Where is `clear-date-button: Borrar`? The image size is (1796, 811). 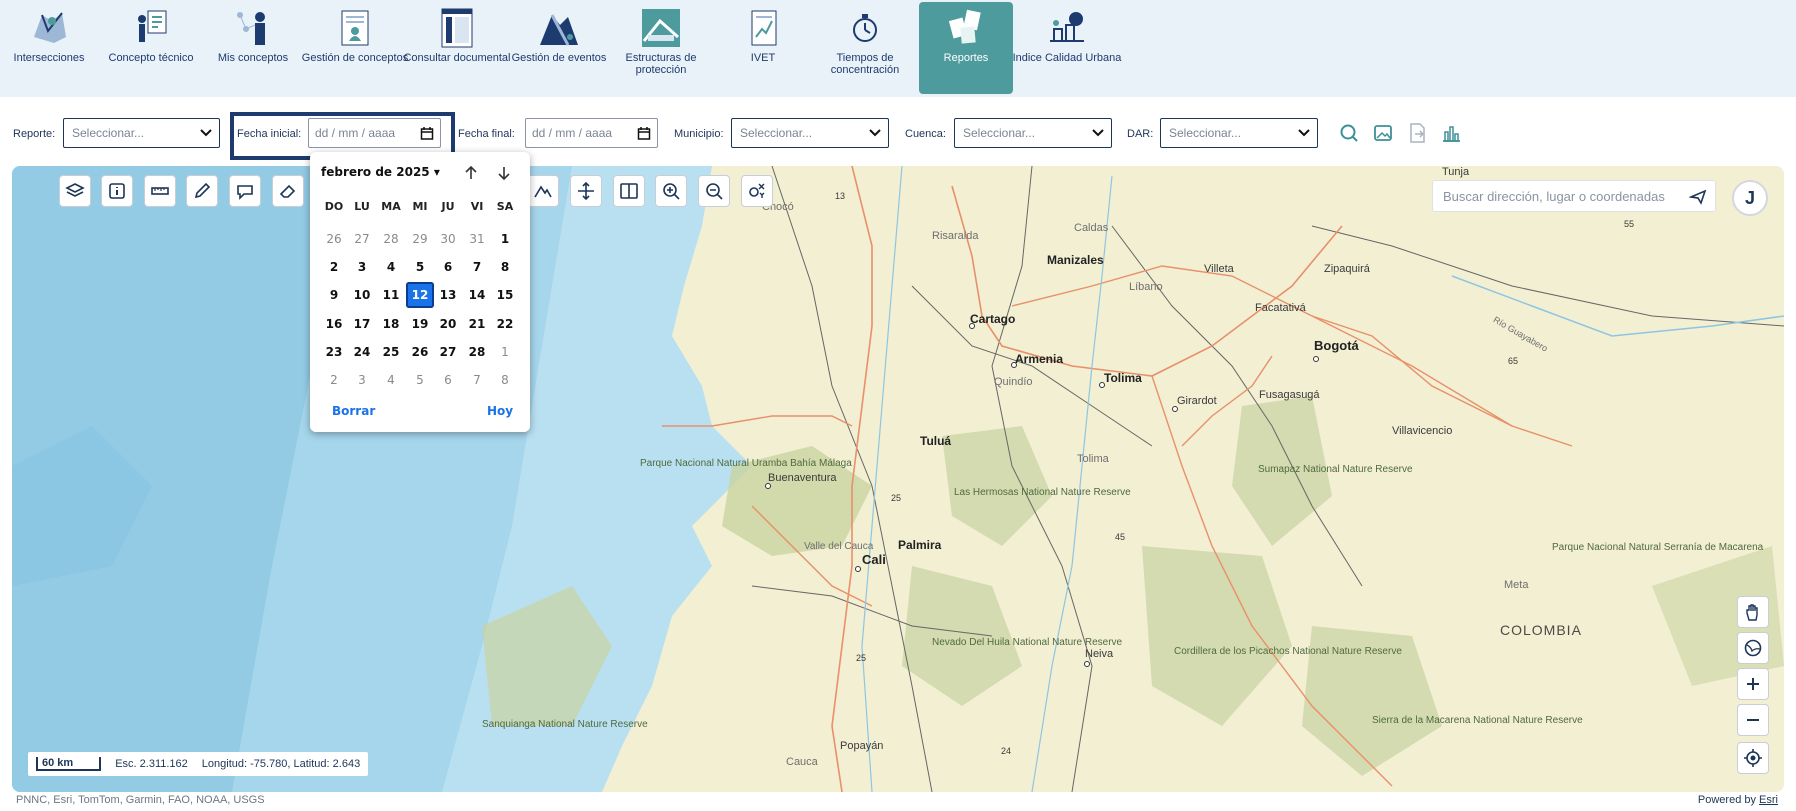
clear-date-button: Borrar is located at coordinates (353, 411).